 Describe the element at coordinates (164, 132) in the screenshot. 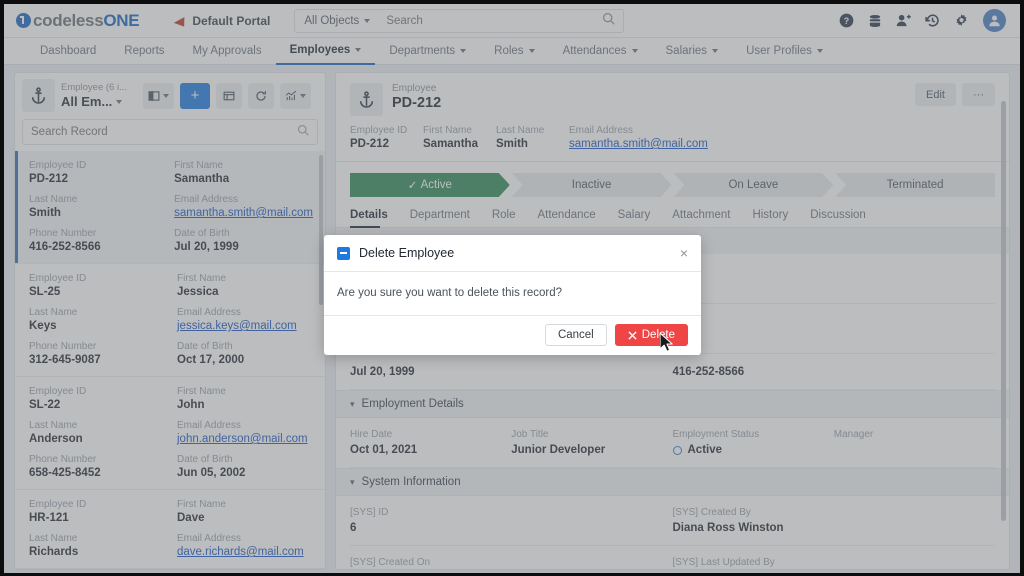

I see `record-search-input` at that location.